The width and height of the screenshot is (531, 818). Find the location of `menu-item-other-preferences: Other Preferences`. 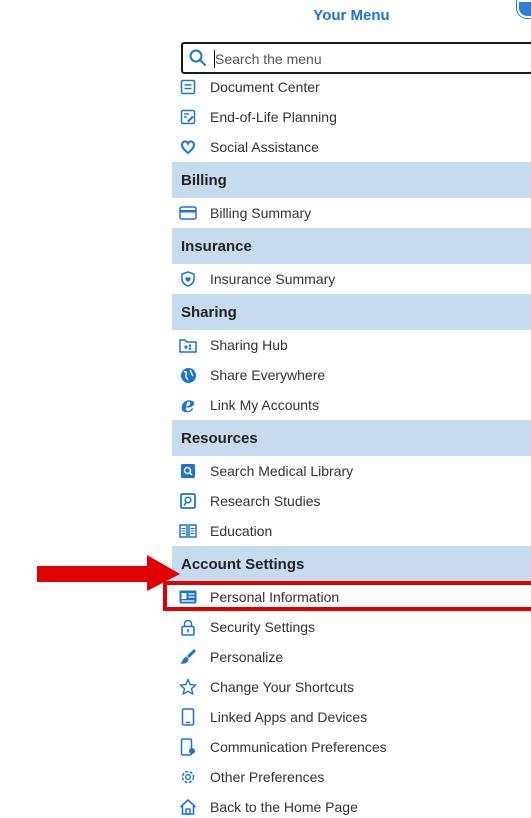

menu-item-other-preferences: Other Preferences is located at coordinates (351, 777).